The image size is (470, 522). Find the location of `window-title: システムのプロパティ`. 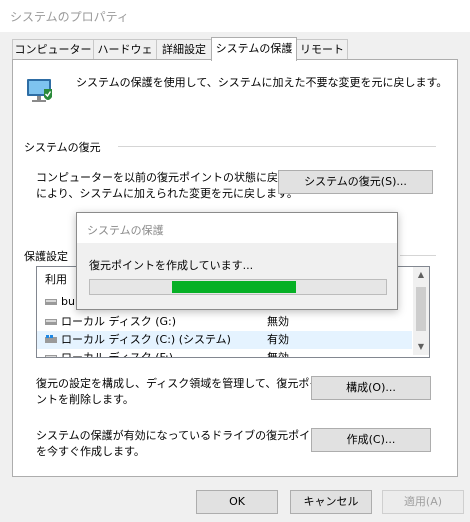

window-title: システムのプロパティ is located at coordinates (69, 17).